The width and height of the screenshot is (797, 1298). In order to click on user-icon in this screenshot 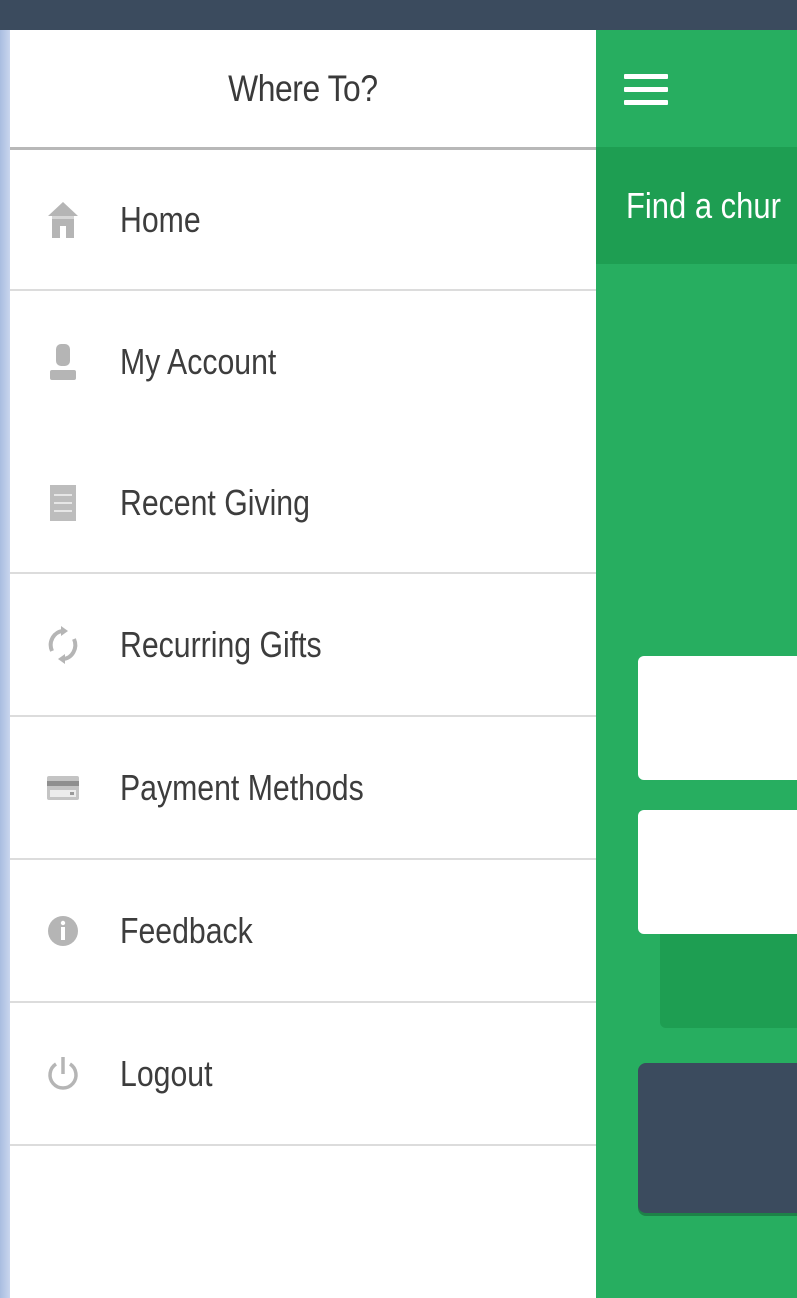, I will do `click(63, 362)`.